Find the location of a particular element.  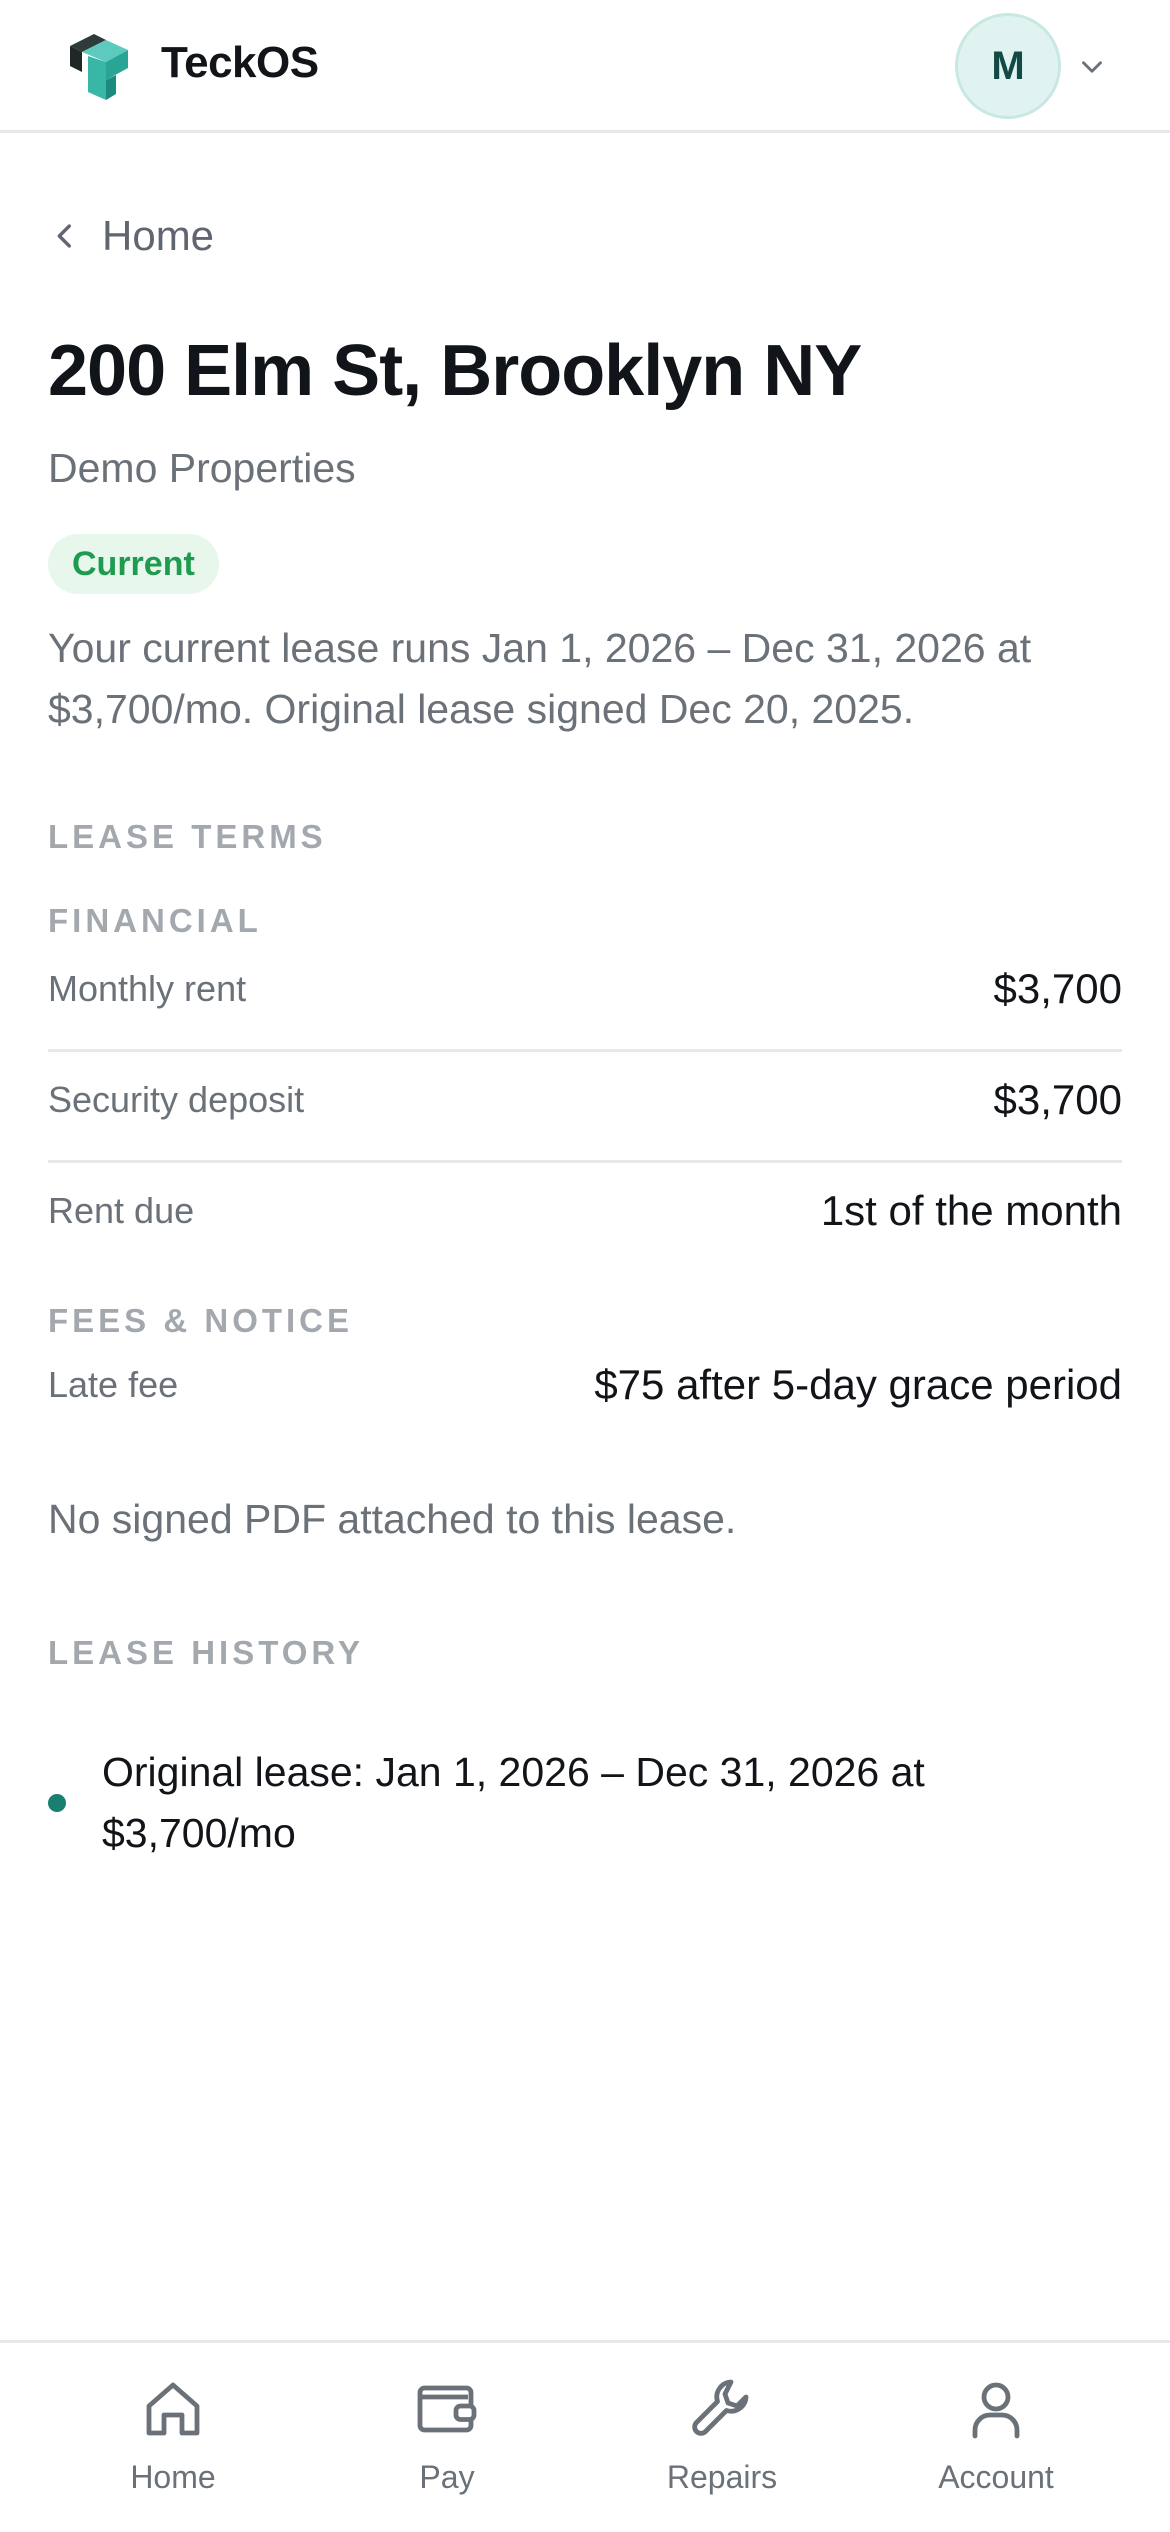

nav-repairs: Repairs is located at coordinates (722, 2434).